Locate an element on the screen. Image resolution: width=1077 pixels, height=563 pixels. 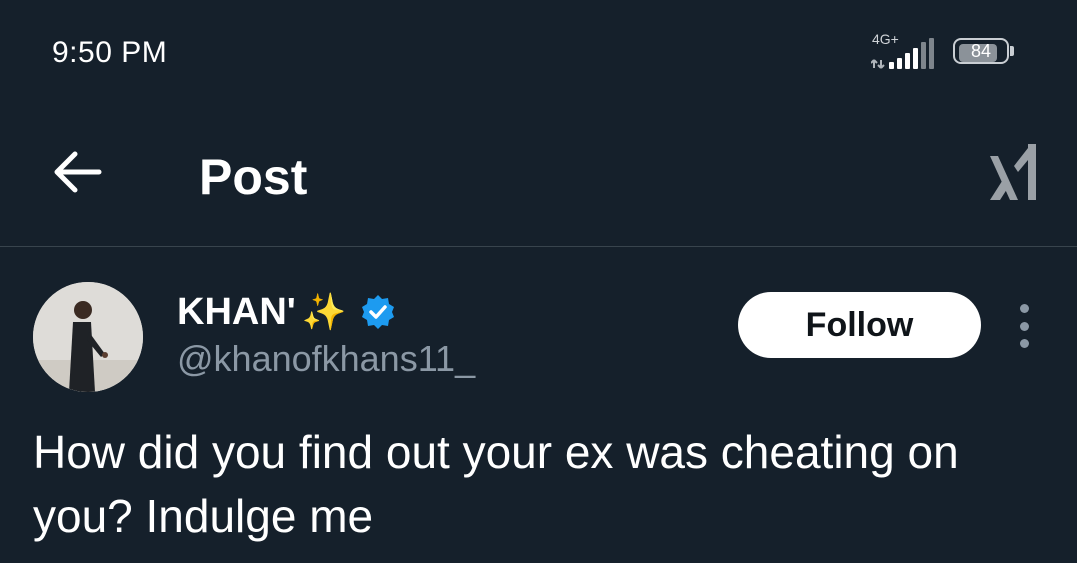
grok-icon is located at coordinates (1013, 172).